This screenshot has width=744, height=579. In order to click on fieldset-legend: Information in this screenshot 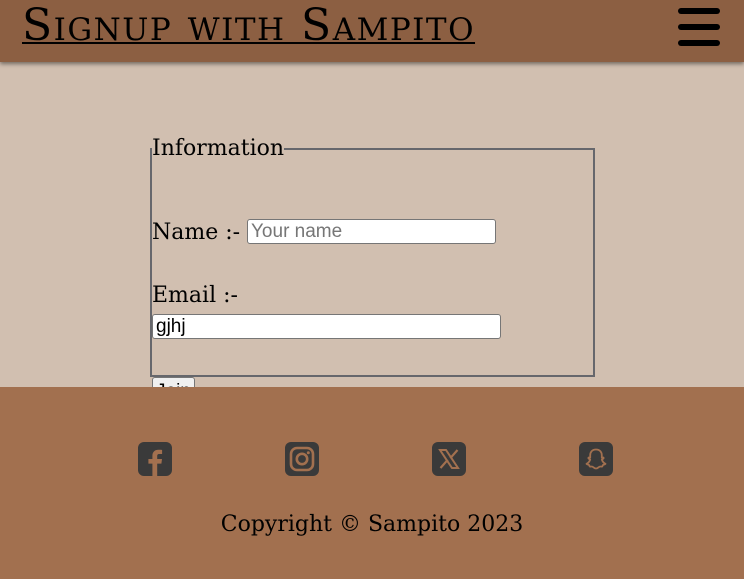, I will do `click(218, 148)`.